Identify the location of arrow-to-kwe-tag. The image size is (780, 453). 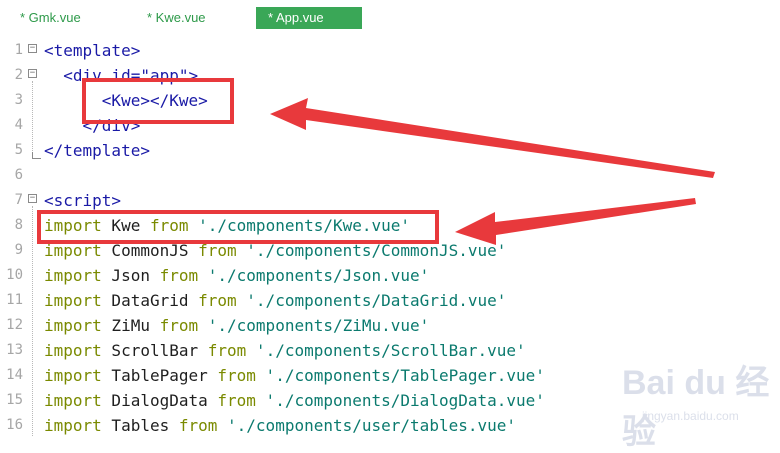
(492, 138).